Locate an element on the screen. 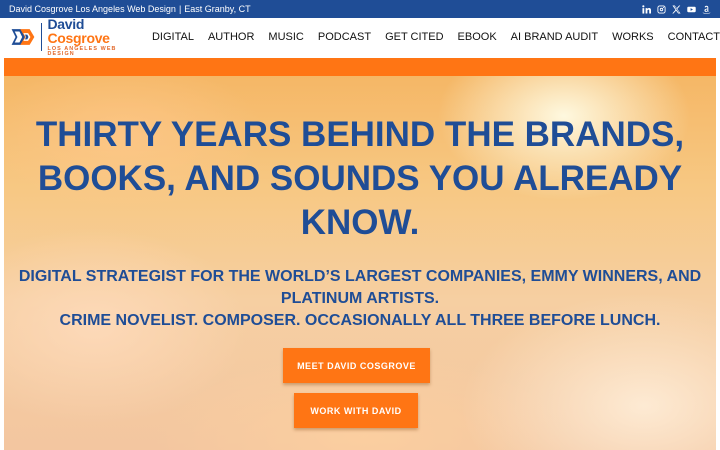  logo-tagline: LOS ANGELES WEB DESIGN is located at coordinates (82, 51).